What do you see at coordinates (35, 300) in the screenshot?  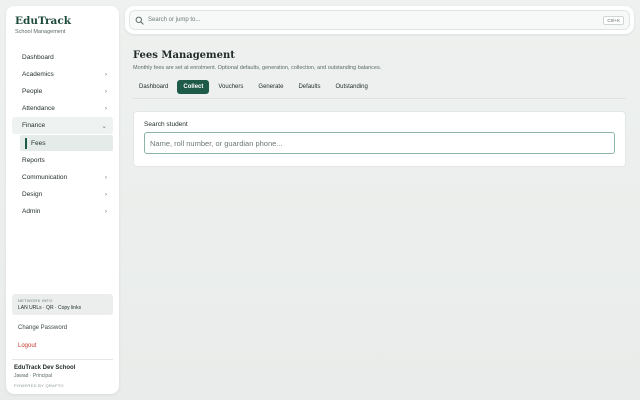 I see `network-info-label: NETWORK INFO` at bounding box center [35, 300].